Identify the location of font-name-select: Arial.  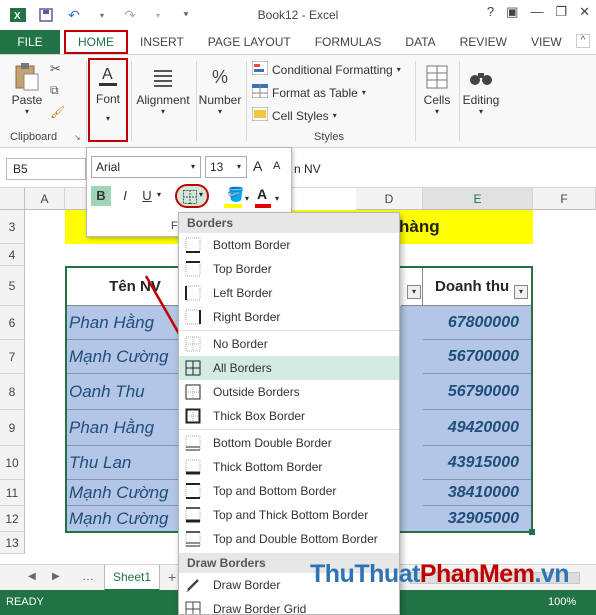
(146, 167).